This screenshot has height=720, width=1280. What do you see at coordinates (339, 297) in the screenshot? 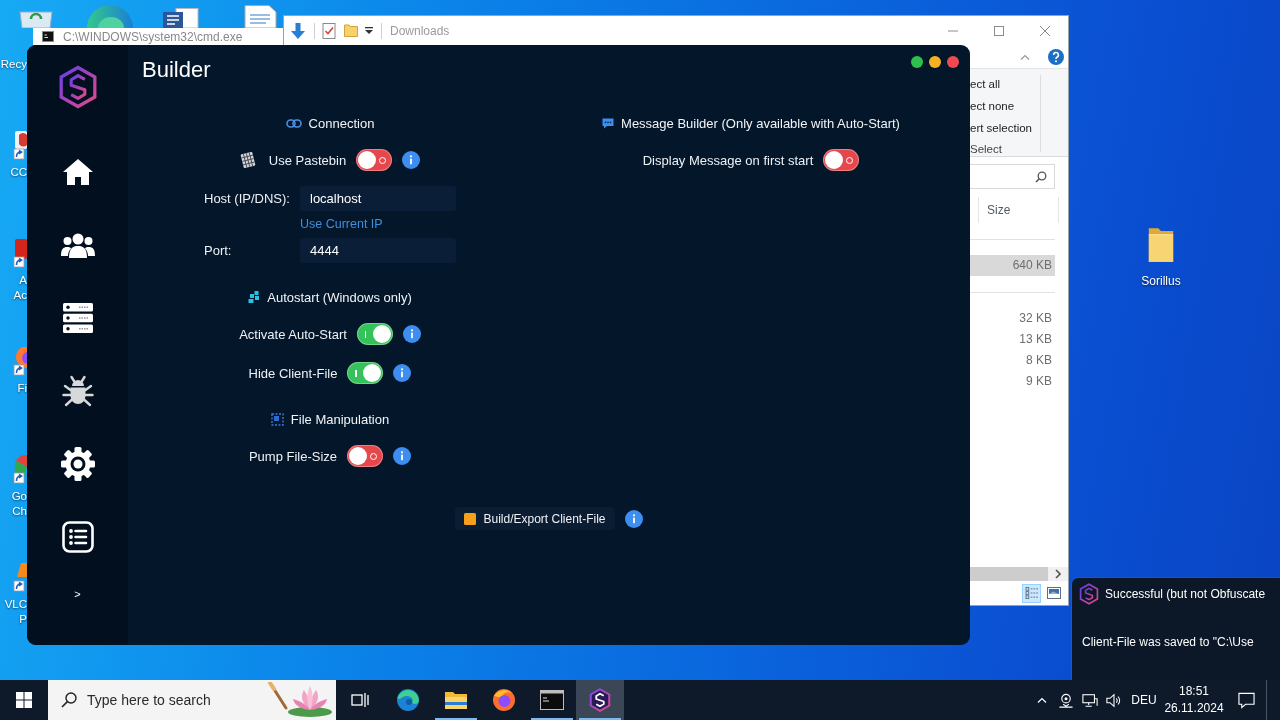
I see `section-heading: Autostart (Windows only)` at bounding box center [339, 297].